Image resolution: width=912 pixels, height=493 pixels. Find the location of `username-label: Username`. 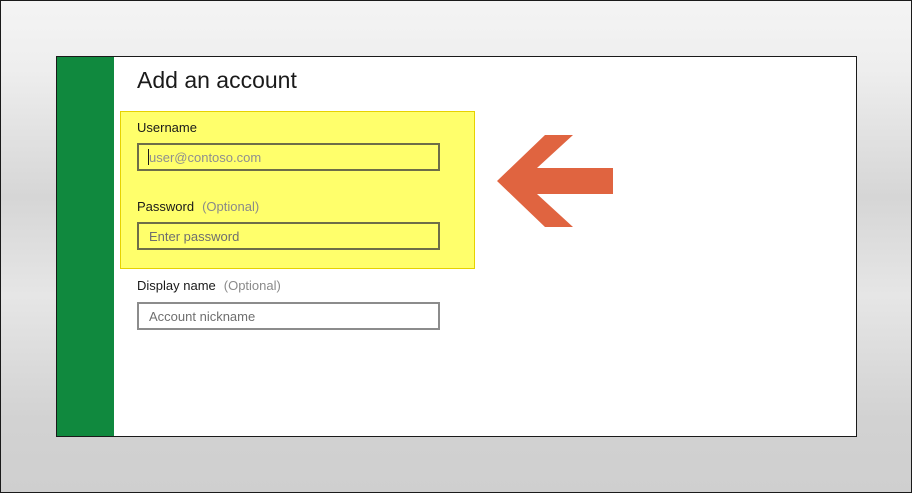

username-label: Username is located at coordinates (167, 127).